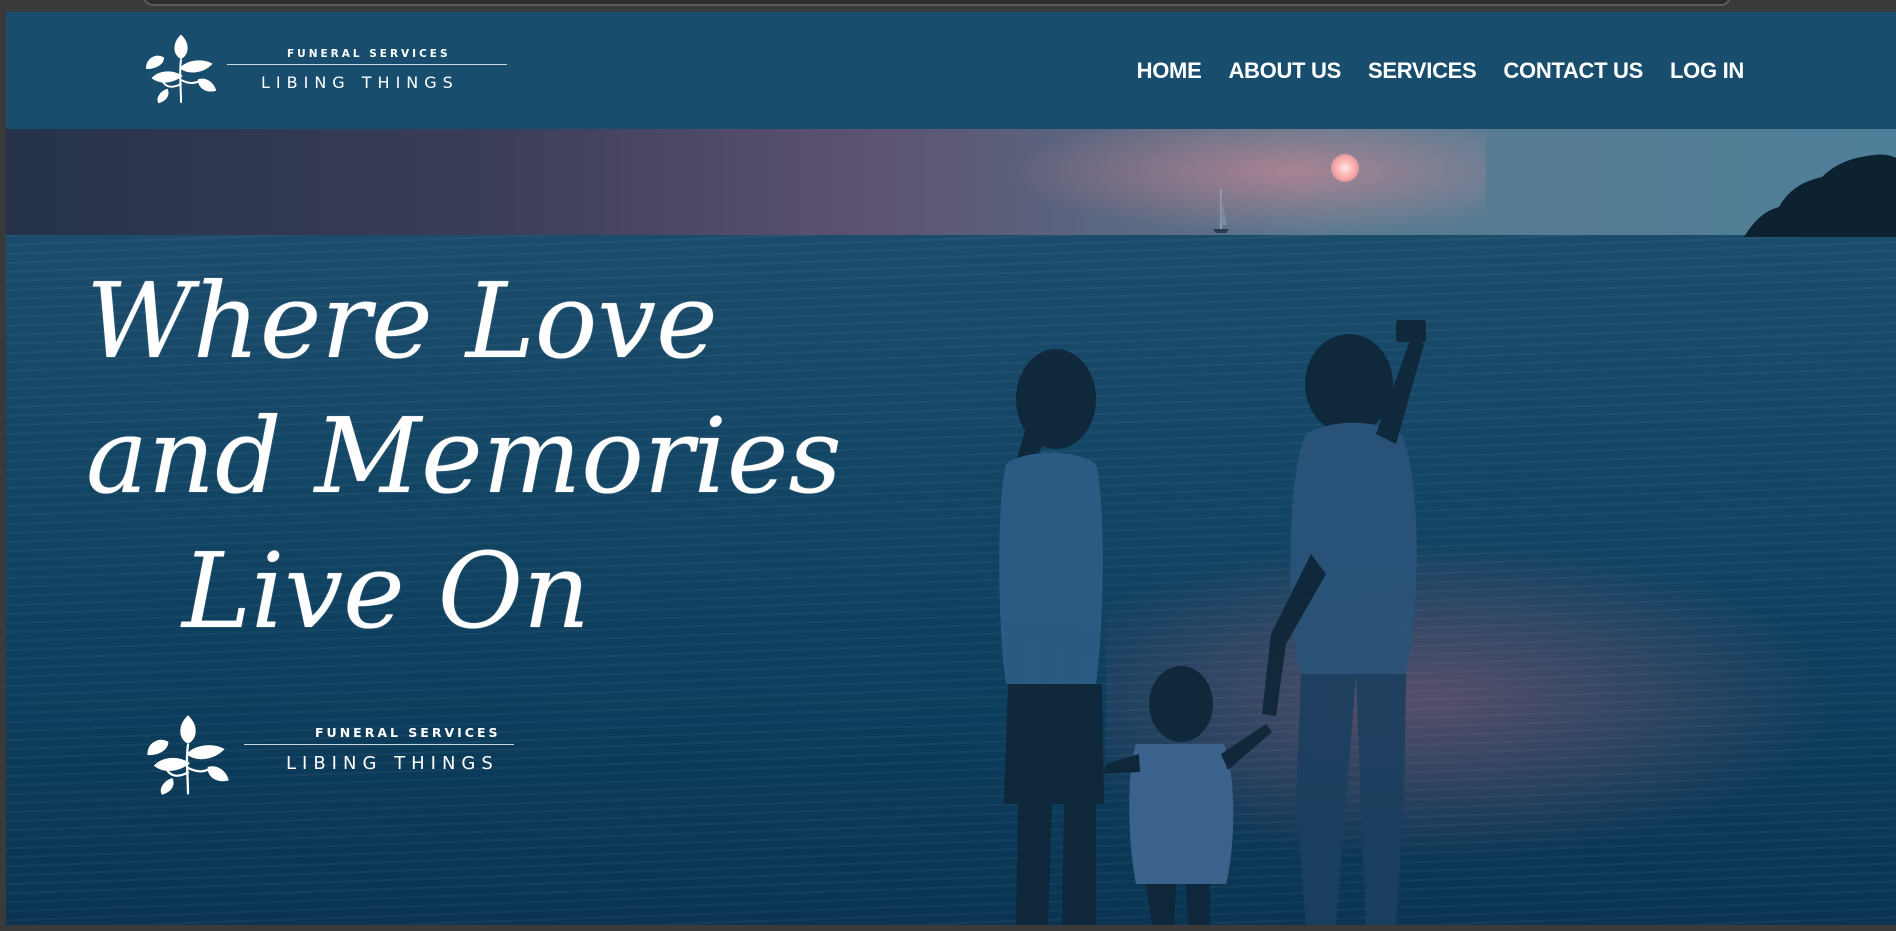 This screenshot has height=931, width=1896. Describe the element at coordinates (1169, 71) in the screenshot. I see `nav-home-link: HOME` at that location.